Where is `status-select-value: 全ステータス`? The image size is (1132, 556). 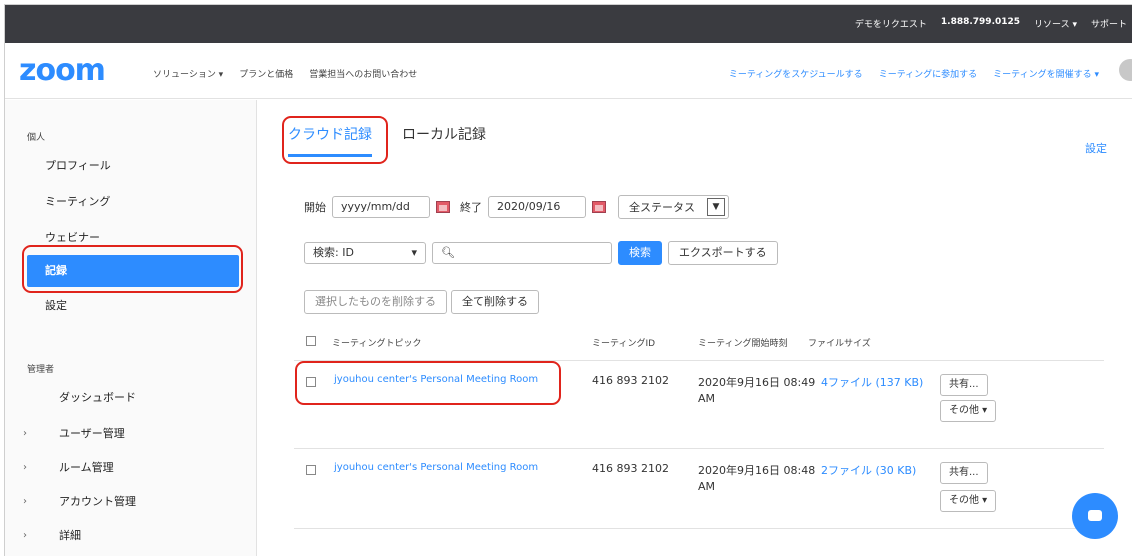
status-select-value: 全ステータス is located at coordinates (662, 207).